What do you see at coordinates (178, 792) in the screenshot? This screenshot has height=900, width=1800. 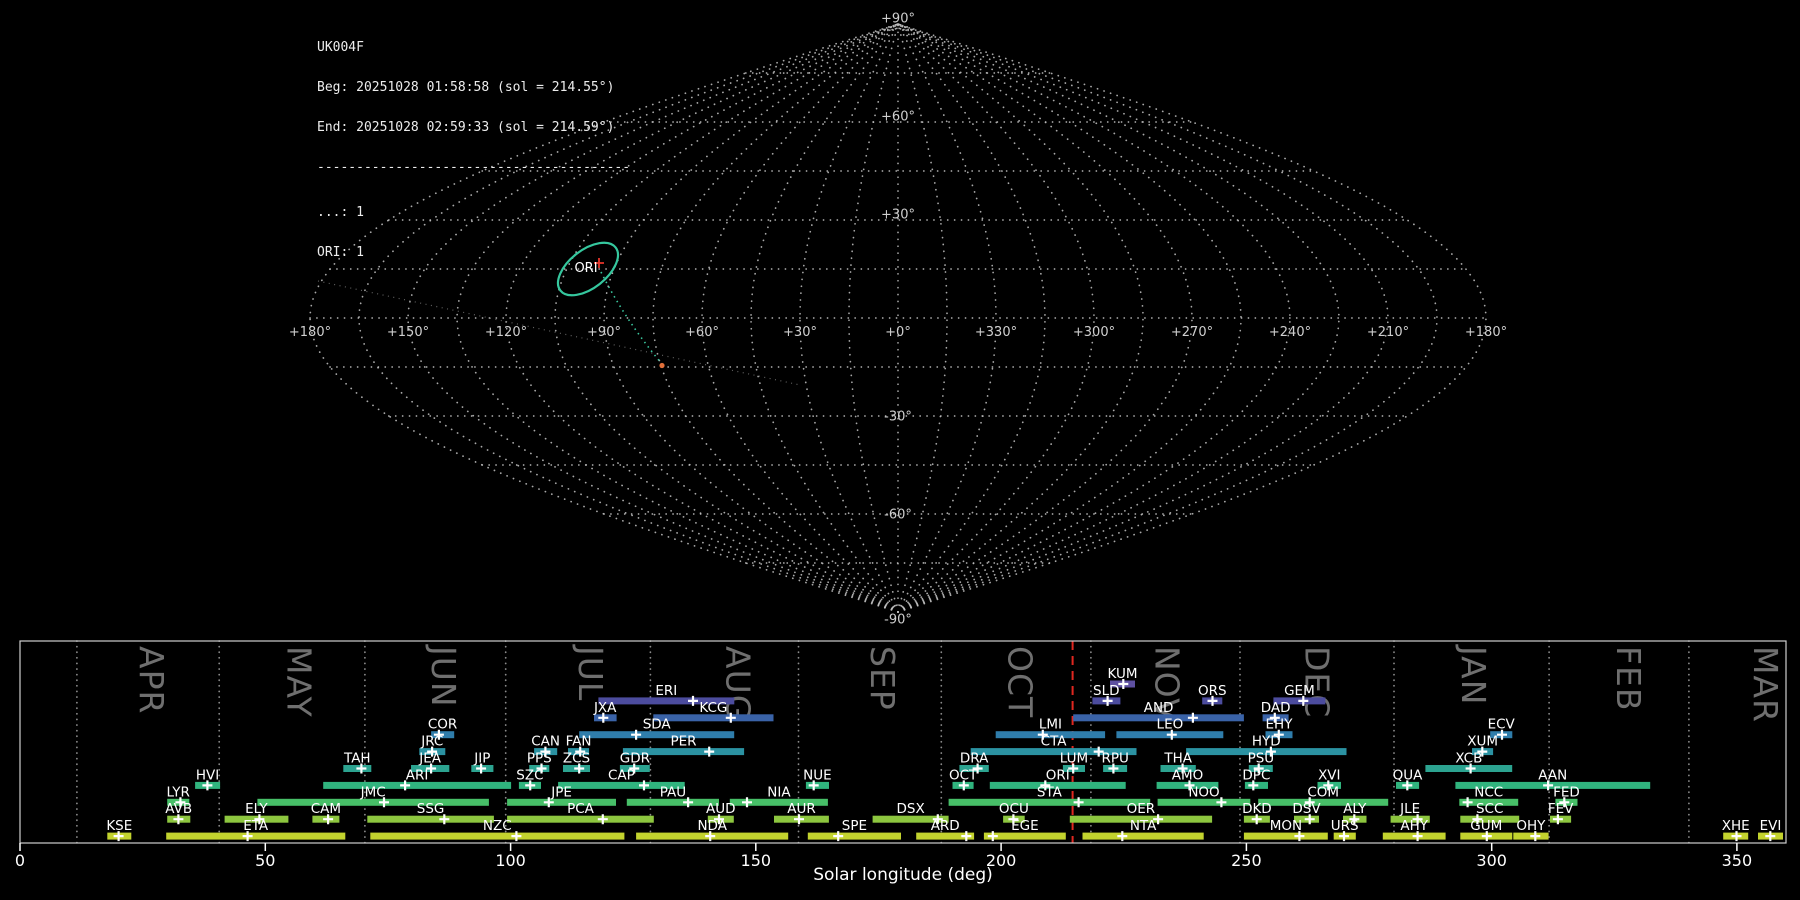 I see `shower-label-lyr: LYR` at bounding box center [178, 792].